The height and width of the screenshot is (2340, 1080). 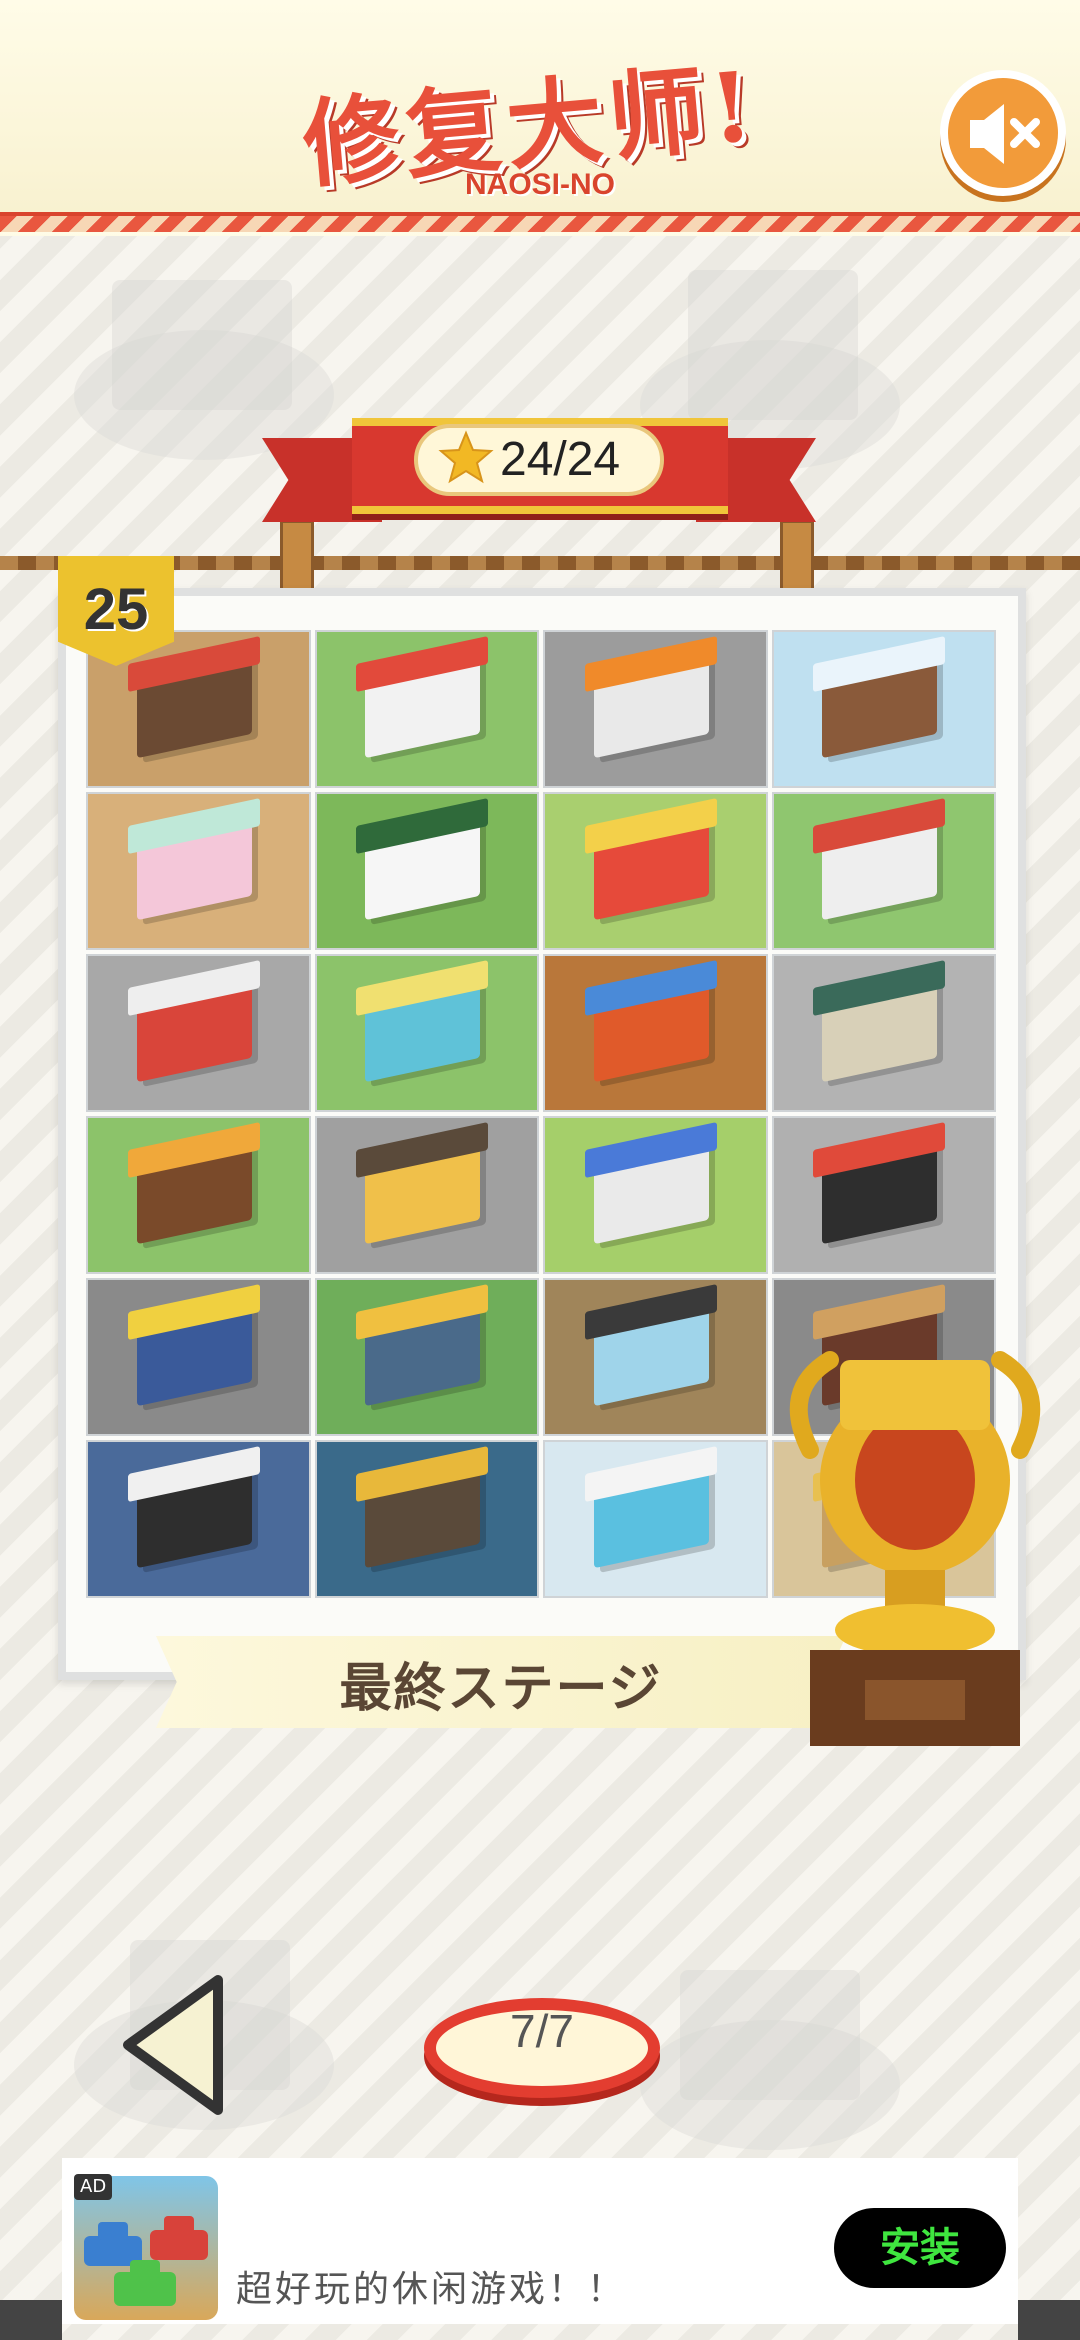 I want to click on ad-text: 超好玩的休闲游戏！！, so click(x=431, y=2289).